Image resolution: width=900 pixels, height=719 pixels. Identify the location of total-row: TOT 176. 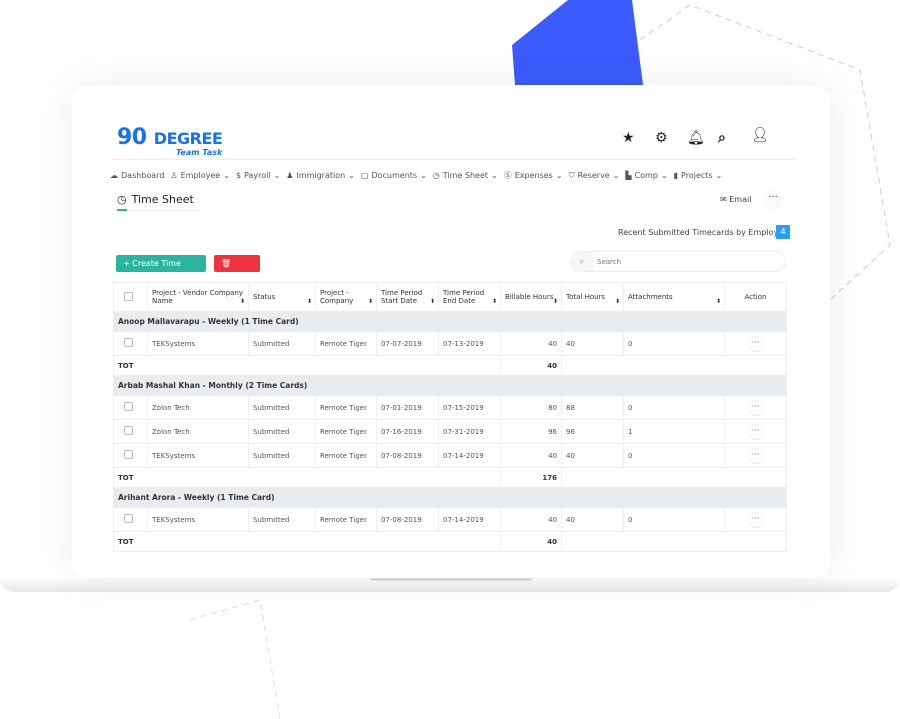
(450, 477).